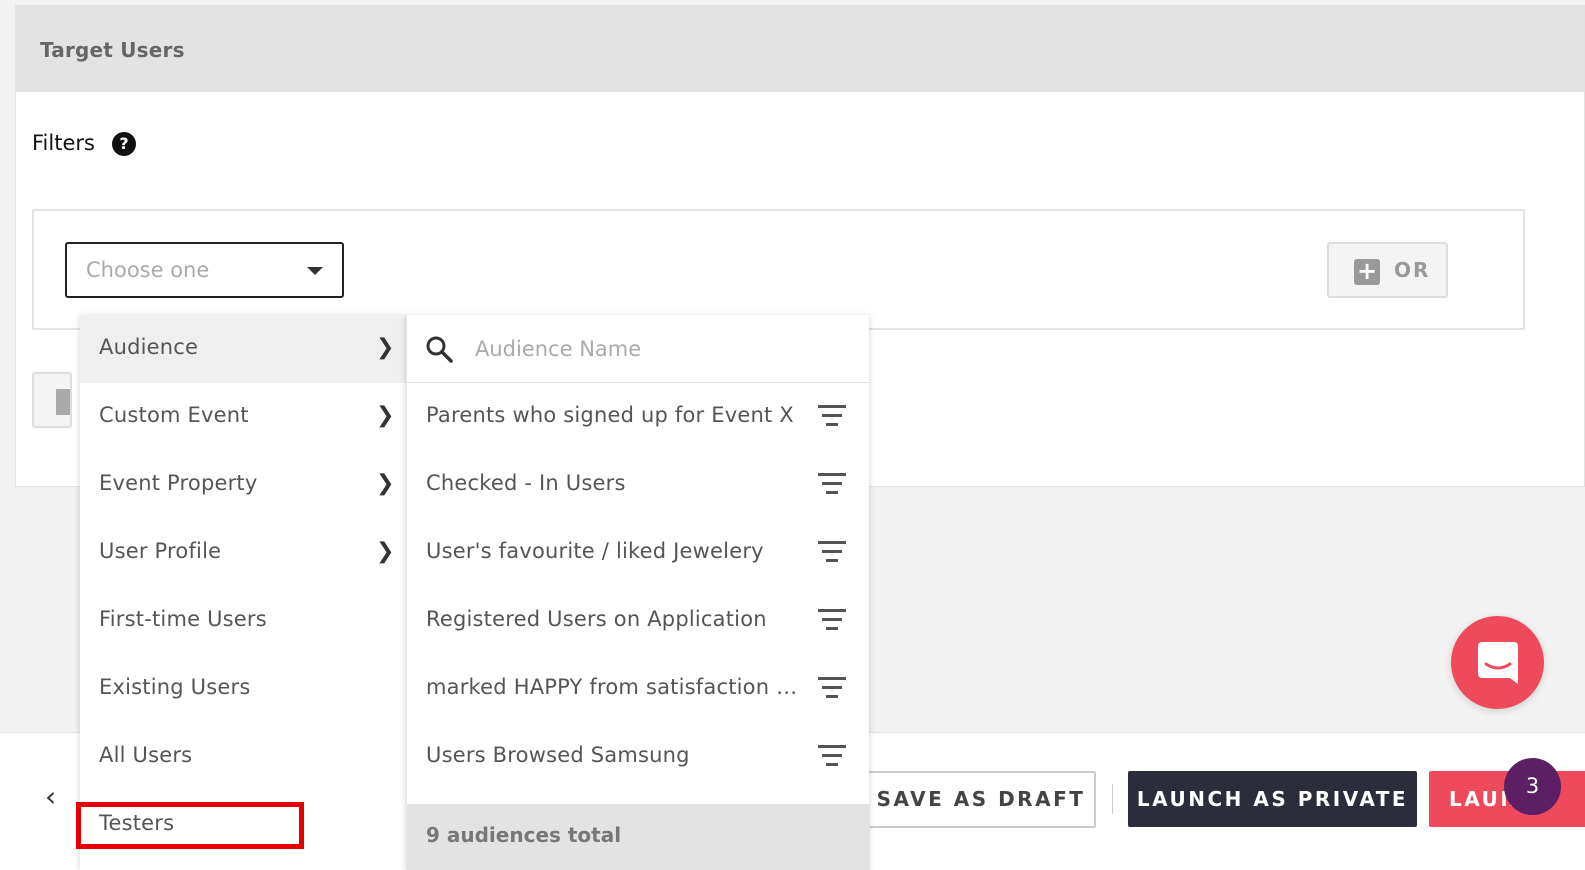 This screenshot has width=1585, height=870. Describe the element at coordinates (1367, 272) in the screenshot. I see `plus-icon: +` at that location.